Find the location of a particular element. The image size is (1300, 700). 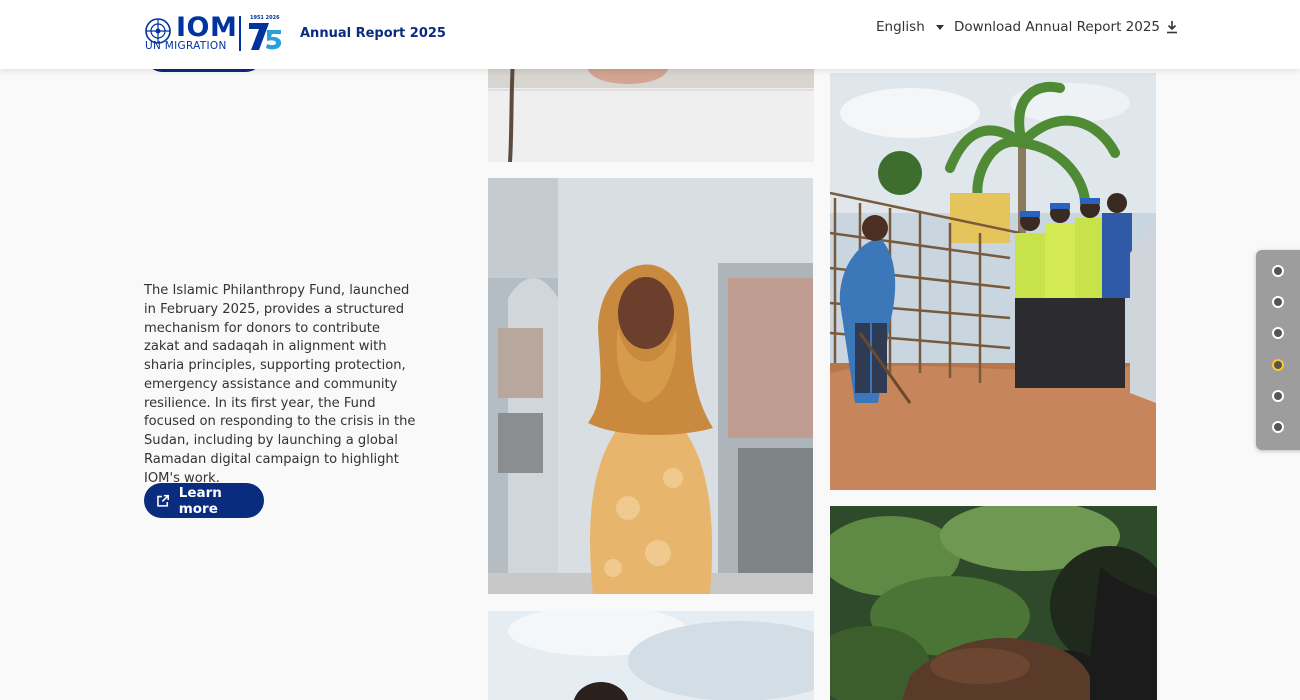

chevron-down-icon is located at coordinates (939, 27).